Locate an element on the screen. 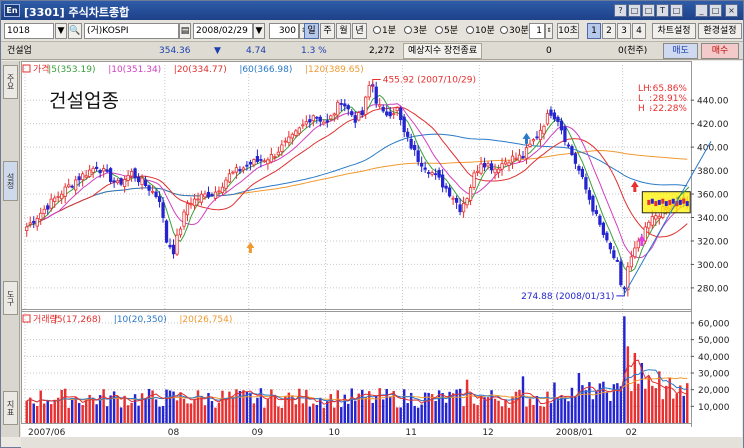 Image resolution: width=744 pixels, height=448 pixels. market-field: (거)KOSPI is located at coordinates (131, 31).